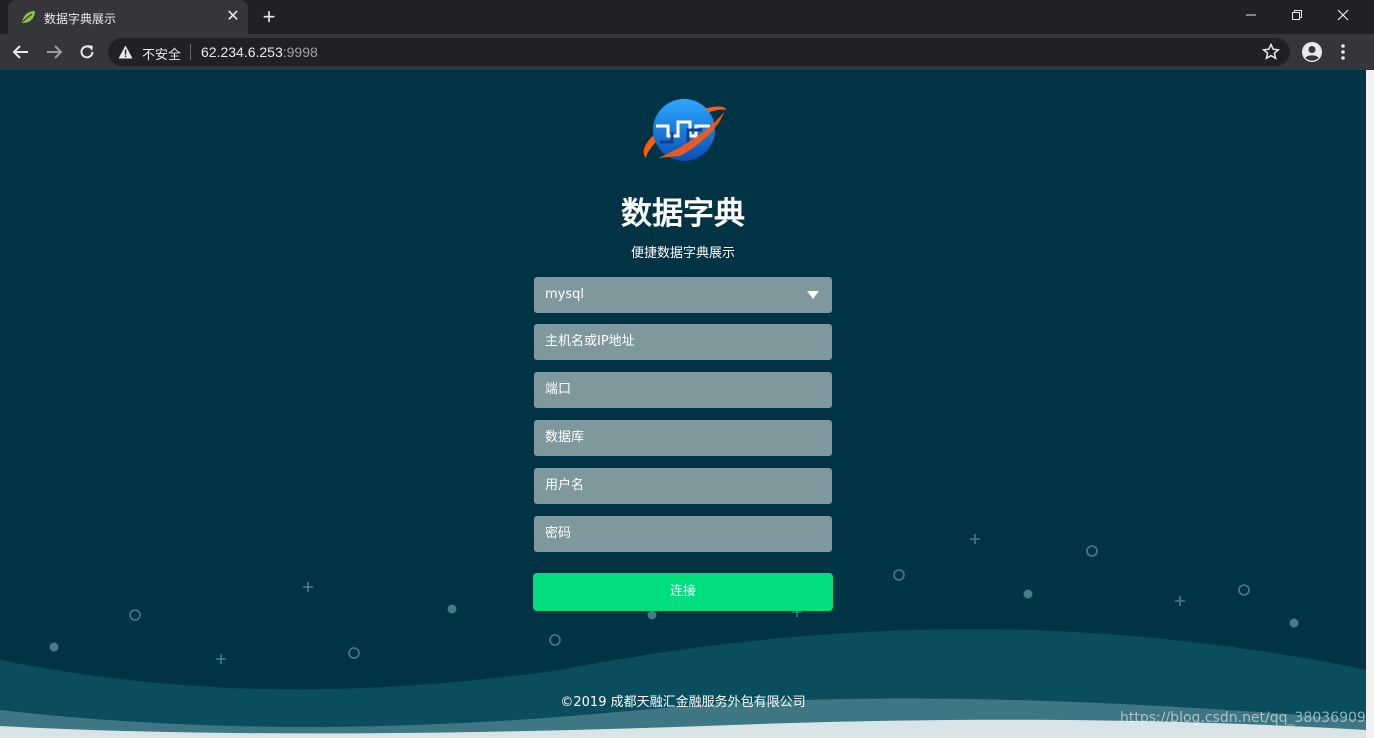 This screenshot has height=738, width=1374. I want to click on host-input, so click(683, 342).